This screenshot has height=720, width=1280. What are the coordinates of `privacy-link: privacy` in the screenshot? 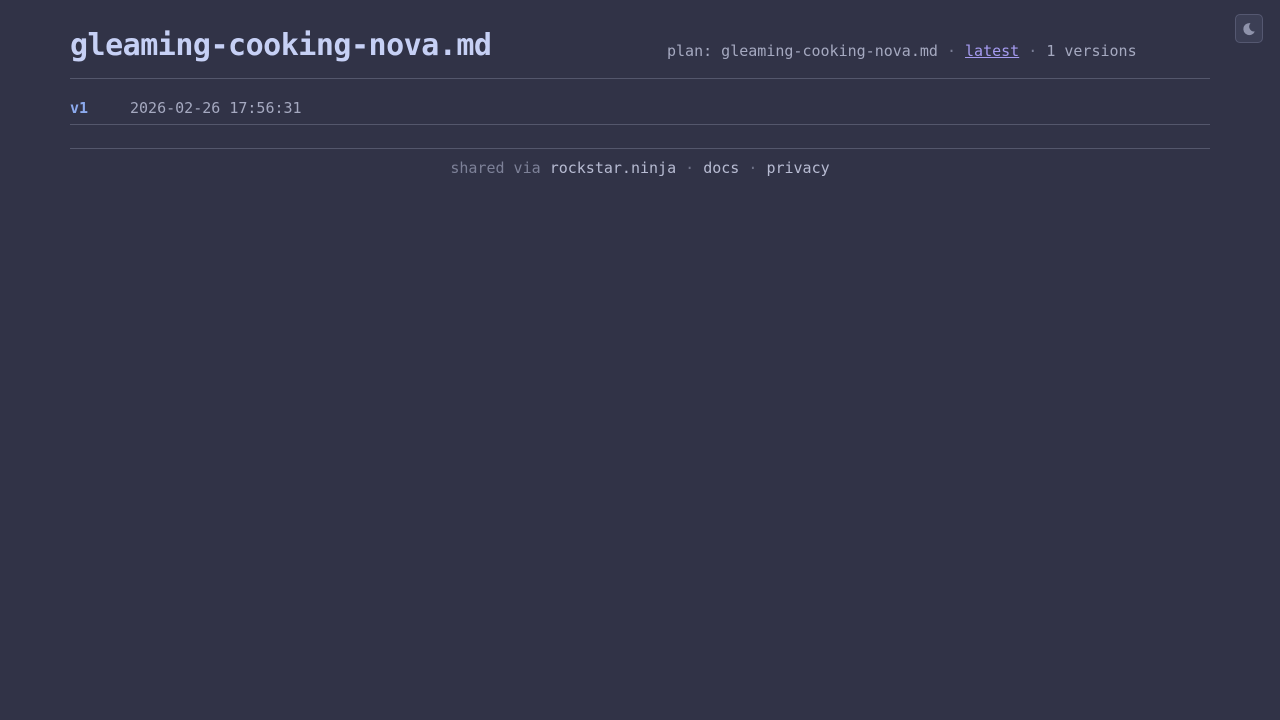 It's located at (797, 168).